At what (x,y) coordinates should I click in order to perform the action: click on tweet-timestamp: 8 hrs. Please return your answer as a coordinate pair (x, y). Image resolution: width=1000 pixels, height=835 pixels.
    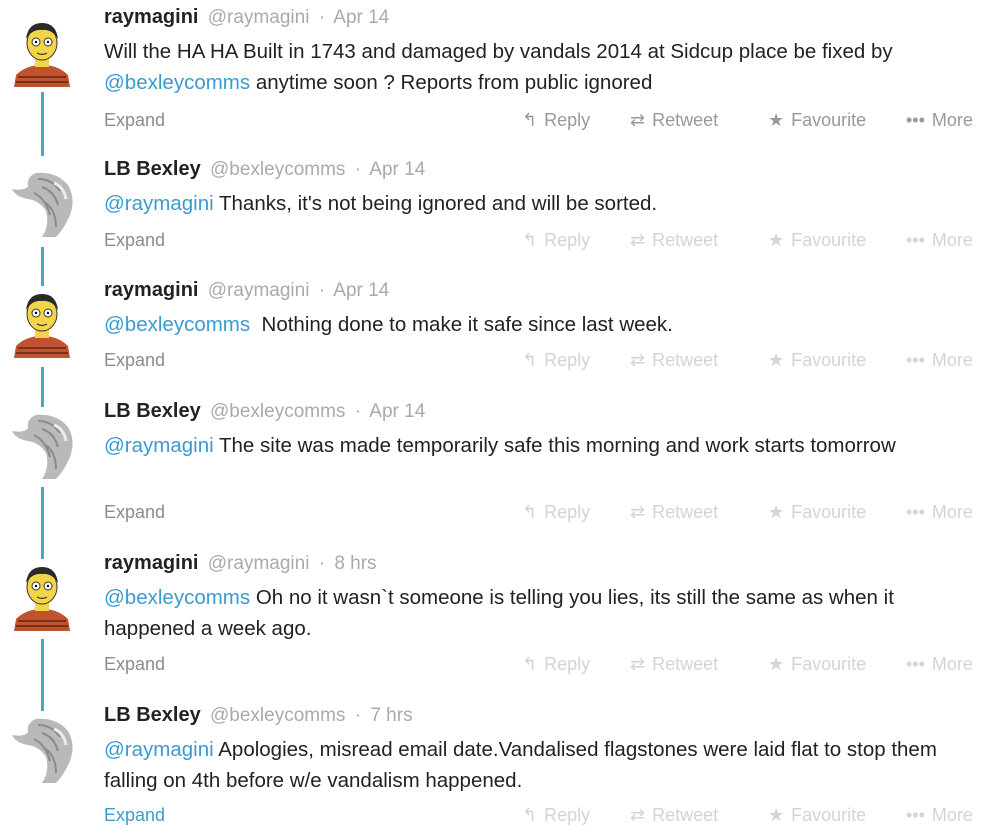
    Looking at the image, I should click on (355, 563).